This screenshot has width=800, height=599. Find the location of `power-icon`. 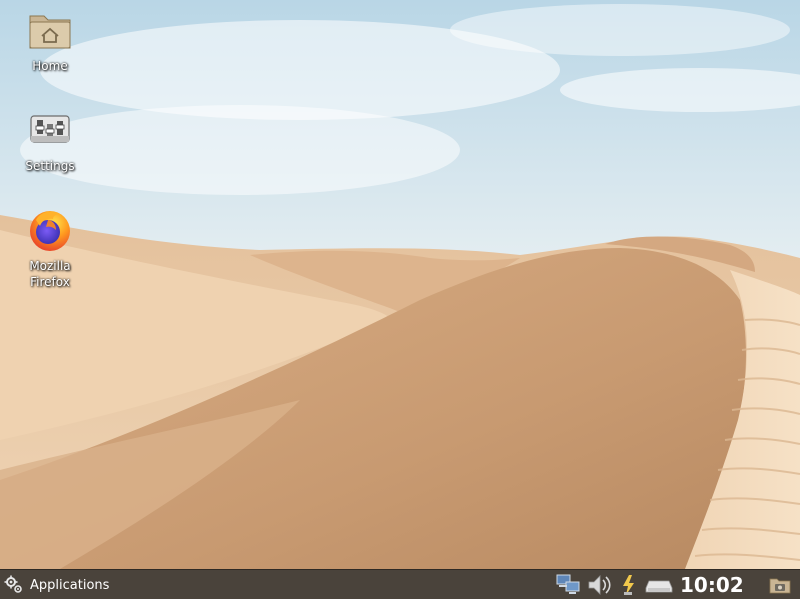

power-icon is located at coordinates (628, 585).